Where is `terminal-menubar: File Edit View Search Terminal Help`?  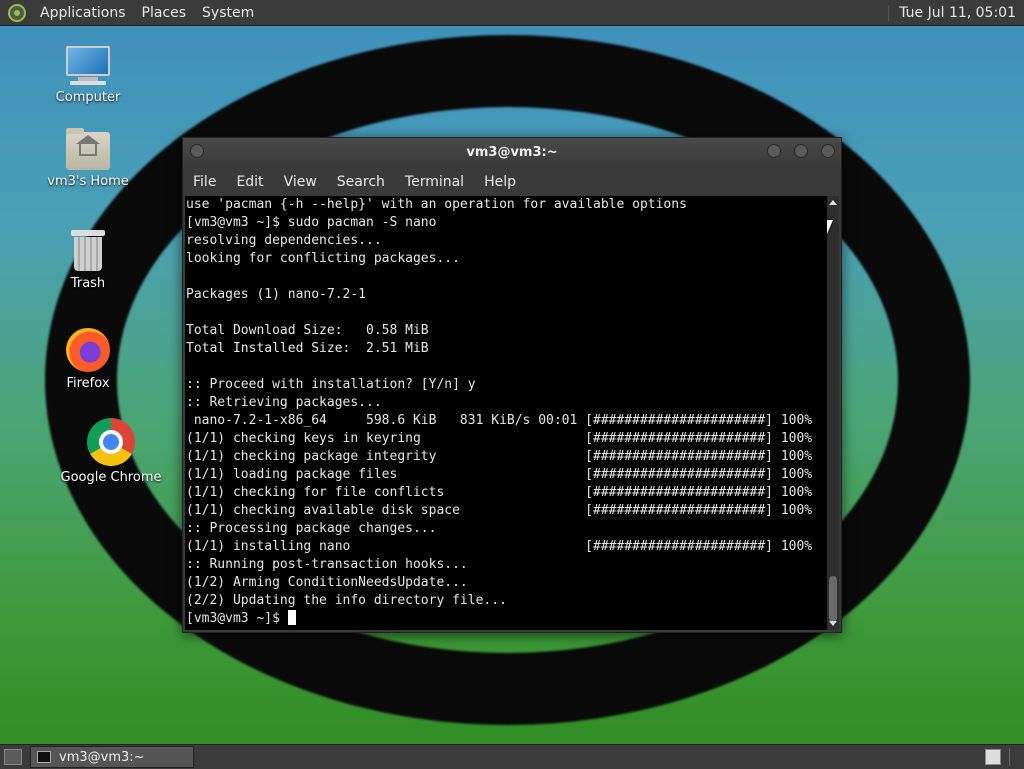
terminal-menubar: File Edit View Search Terminal Help is located at coordinates (512, 181).